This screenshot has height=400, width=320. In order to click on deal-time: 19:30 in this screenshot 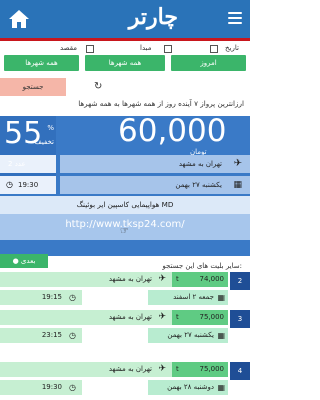, I will do `click(28, 185)`.